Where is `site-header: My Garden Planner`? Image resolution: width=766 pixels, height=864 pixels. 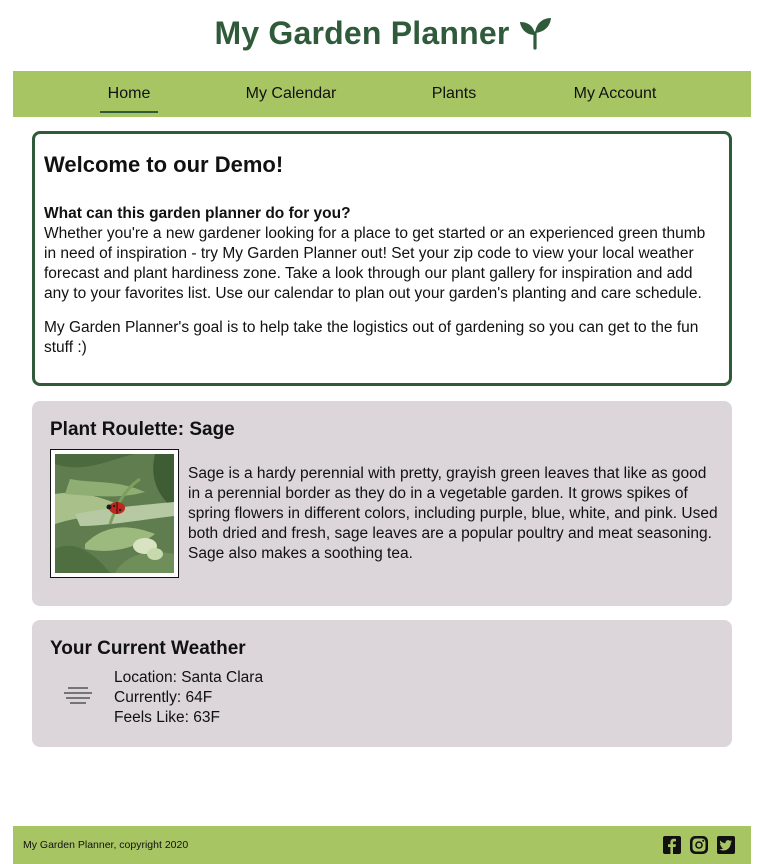
site-header: My Garden Planner is located at coordinates (383, 33).